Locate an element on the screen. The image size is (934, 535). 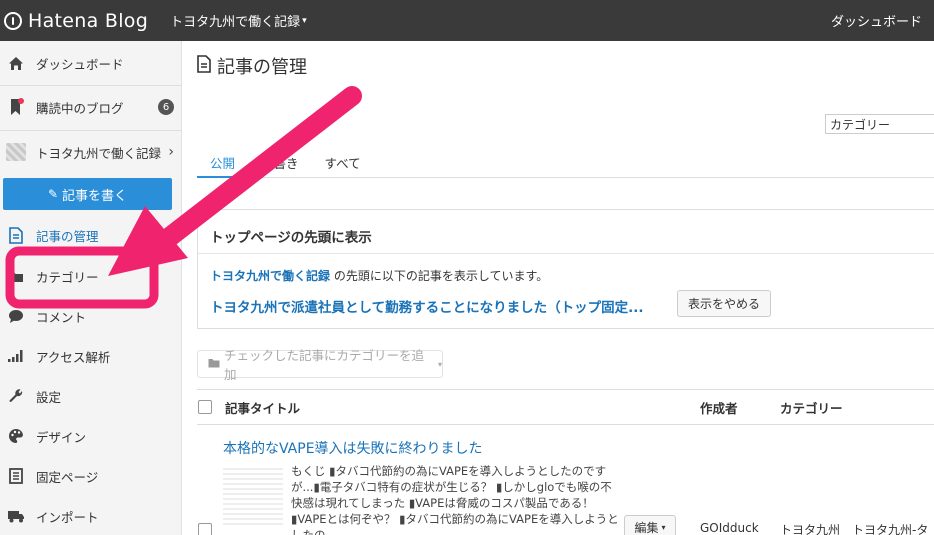
sidebar-item-label: コメント is located at coordinates (61, 317).